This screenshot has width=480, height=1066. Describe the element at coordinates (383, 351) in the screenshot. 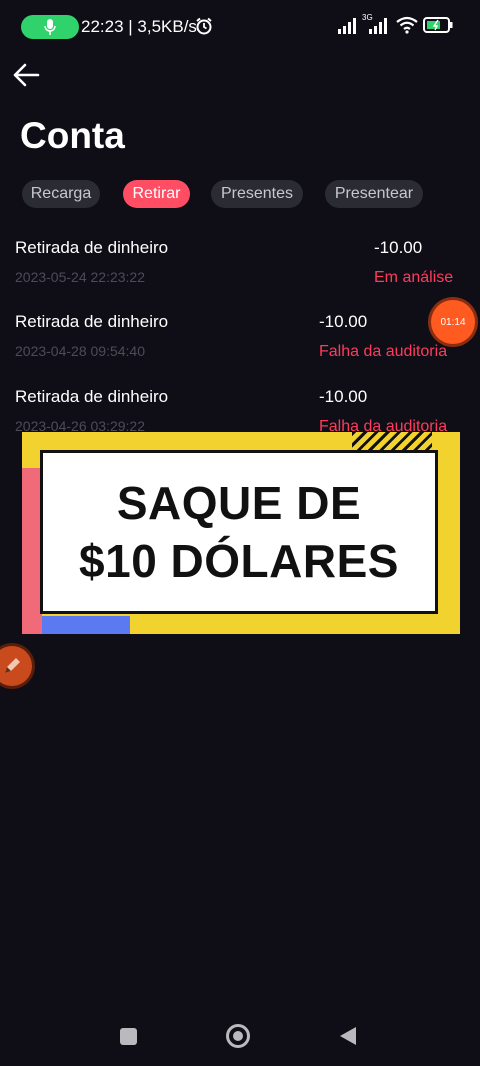

I see `record-status: Falha da auditoria` at that location.